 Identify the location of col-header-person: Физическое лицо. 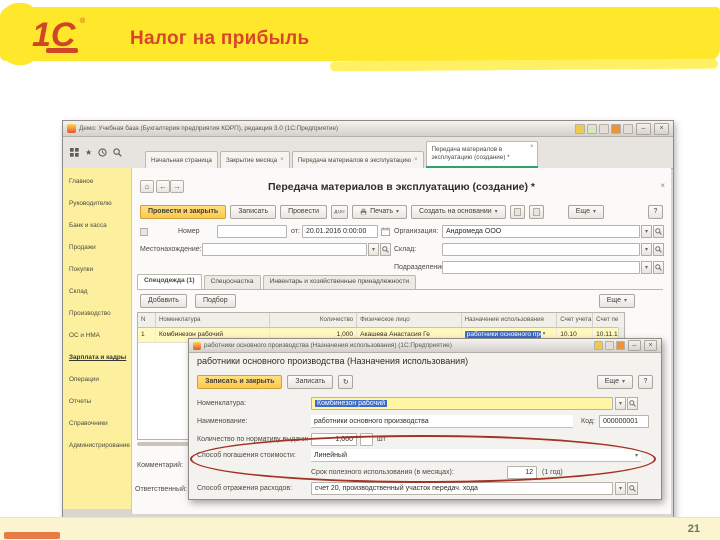
(409, 320).